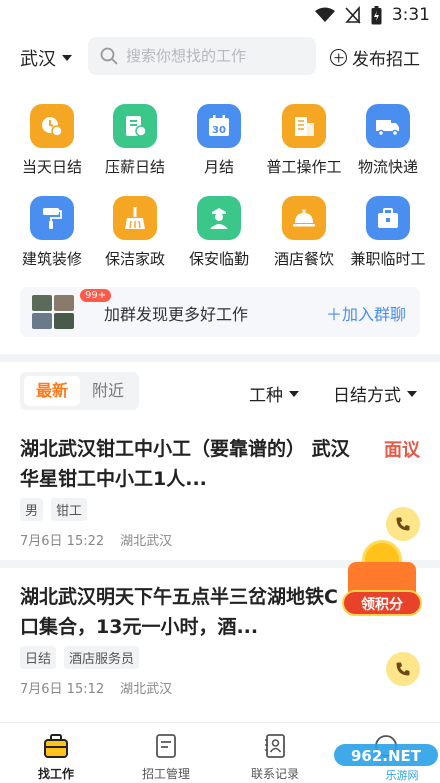 Image resolution: width=440 pixels, height=783 pixels. I want to click on calendar-30-icon: 30, so click(219, 126).